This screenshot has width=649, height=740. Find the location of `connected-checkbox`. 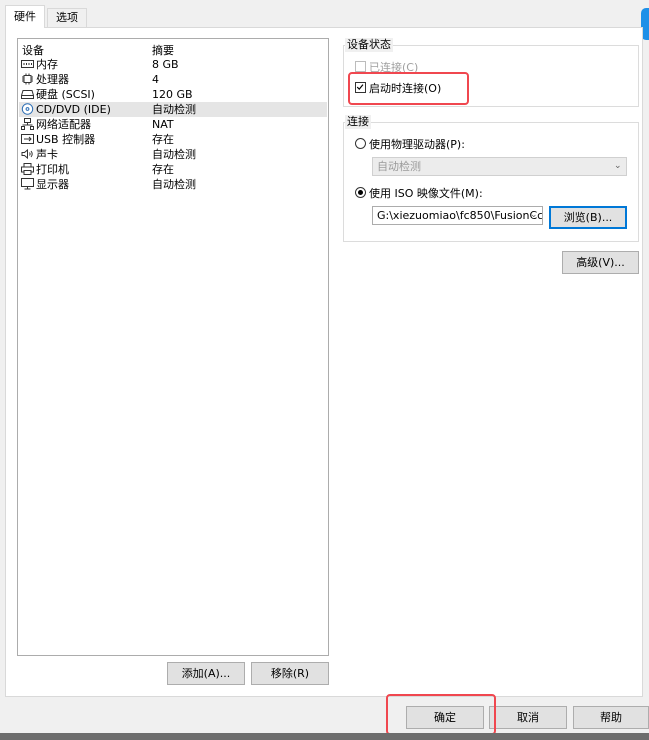

connected-checkbox is located at coordinates (360, 66).